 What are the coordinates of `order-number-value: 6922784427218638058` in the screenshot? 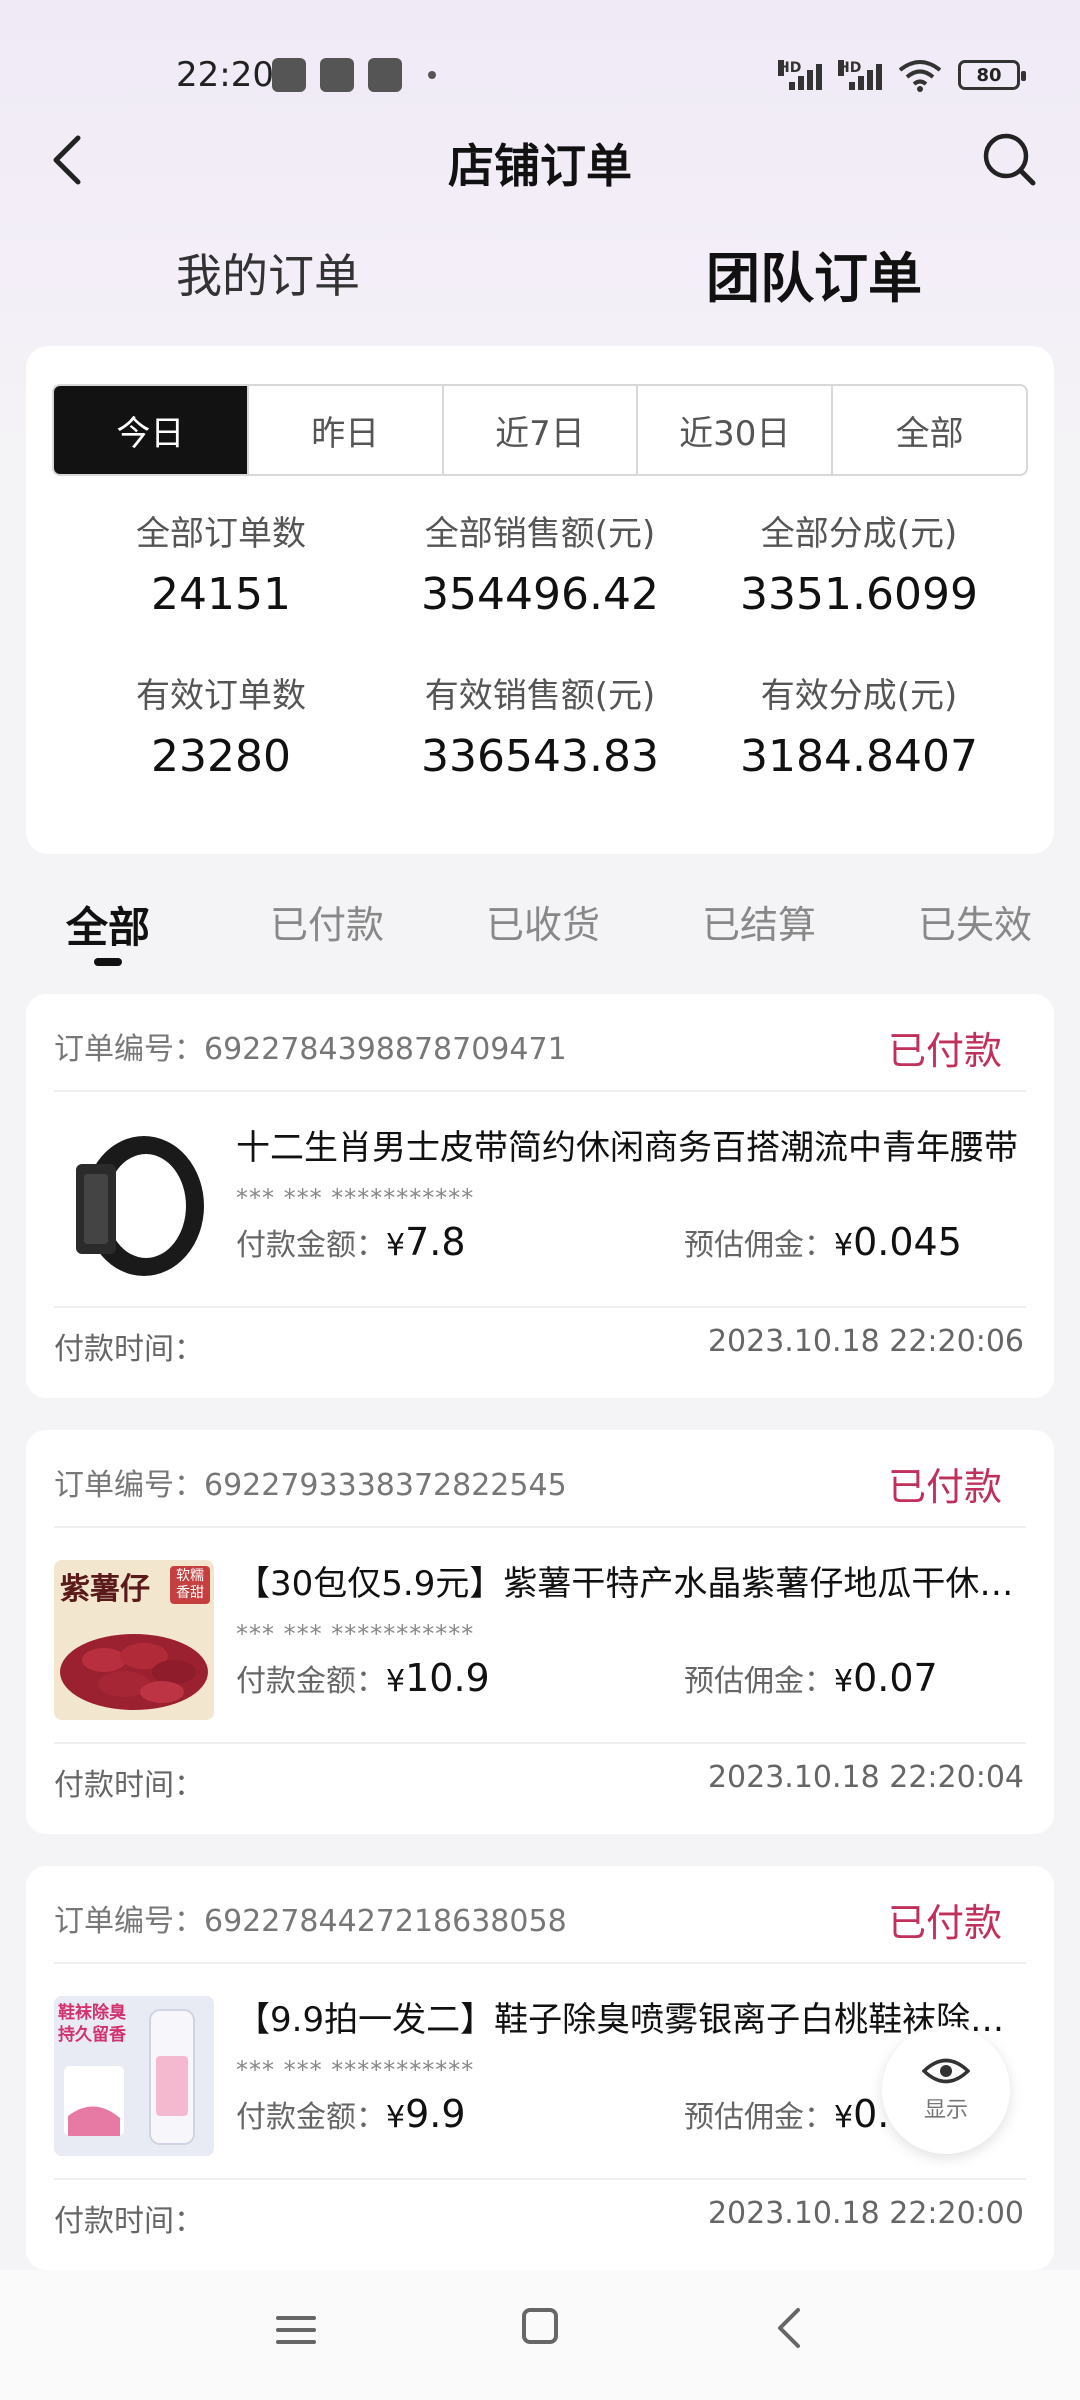 It's located at (385, 1921).